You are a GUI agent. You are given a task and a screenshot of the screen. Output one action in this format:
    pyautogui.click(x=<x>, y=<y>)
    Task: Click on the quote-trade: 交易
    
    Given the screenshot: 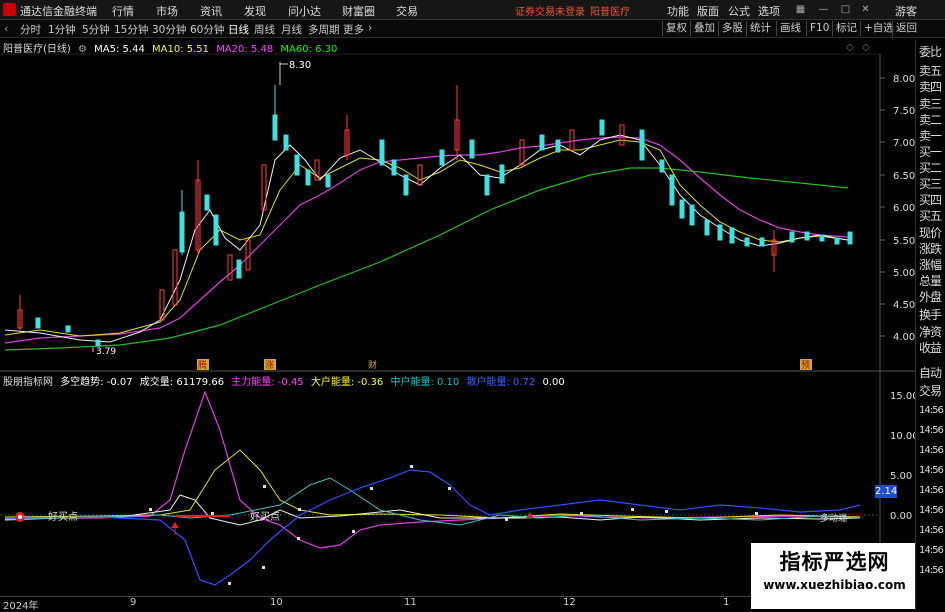 What is the action you would take?
    pyautogui.click(x=932, y=391)
    